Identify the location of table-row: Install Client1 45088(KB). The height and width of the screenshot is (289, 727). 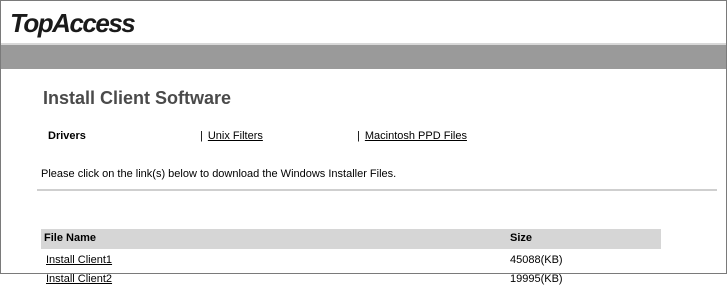
(351, 261).